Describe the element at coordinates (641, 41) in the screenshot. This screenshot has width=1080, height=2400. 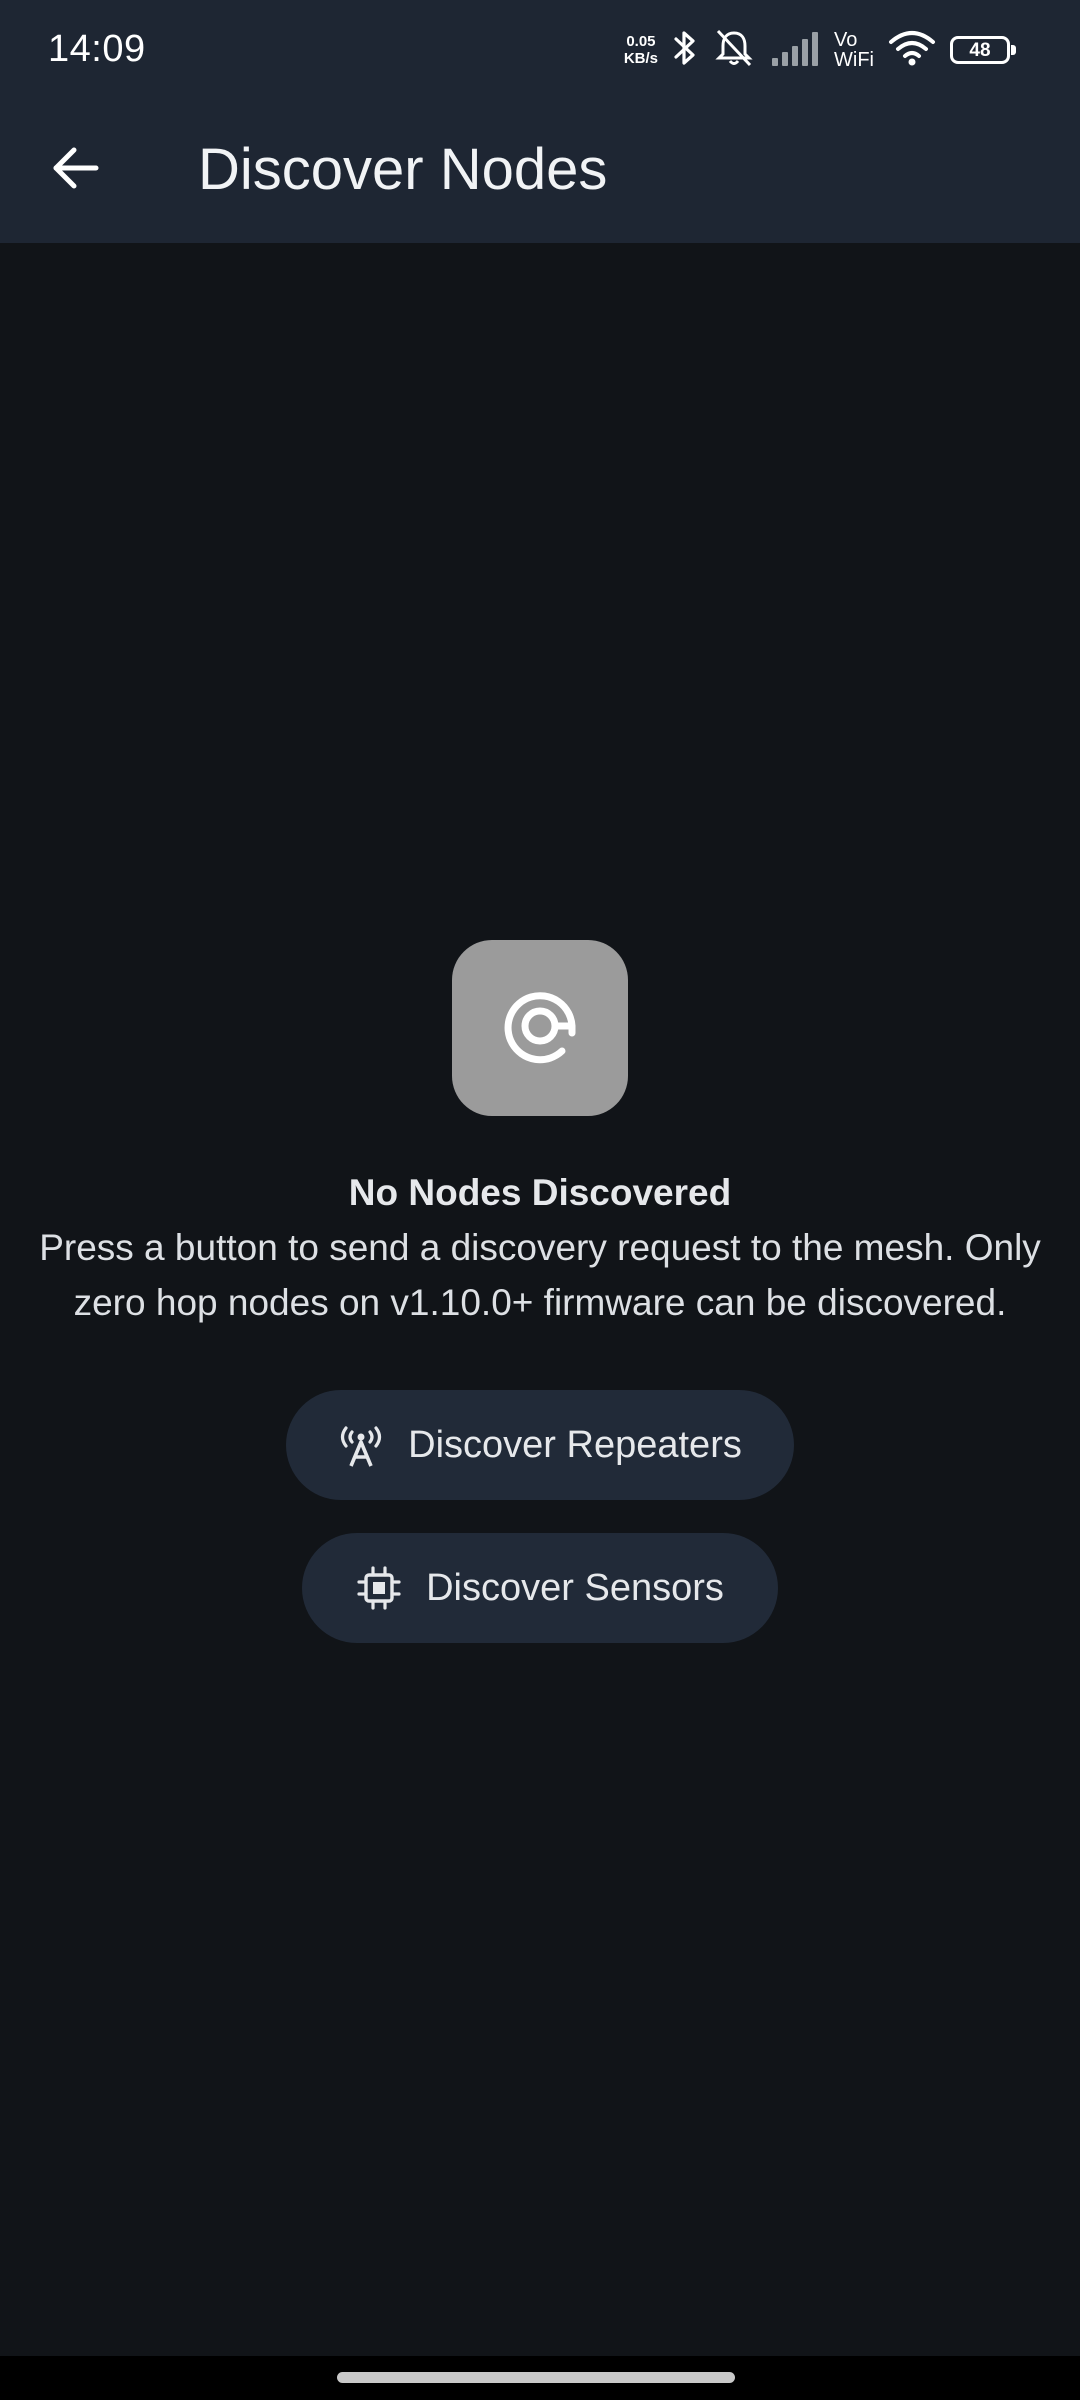
I see `network-speed-value: 0.05` at that location.